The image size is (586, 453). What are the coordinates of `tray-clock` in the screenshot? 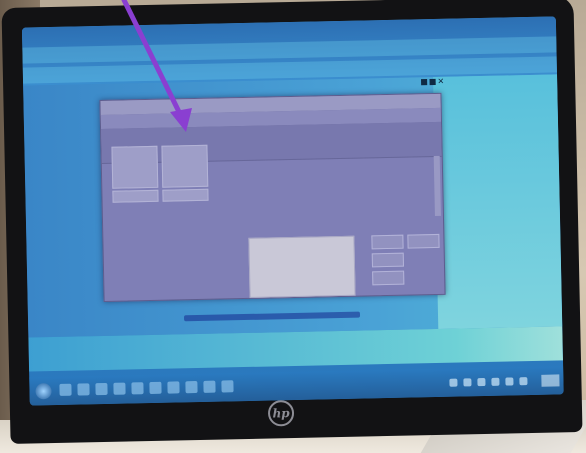 It's located at (550, 380).